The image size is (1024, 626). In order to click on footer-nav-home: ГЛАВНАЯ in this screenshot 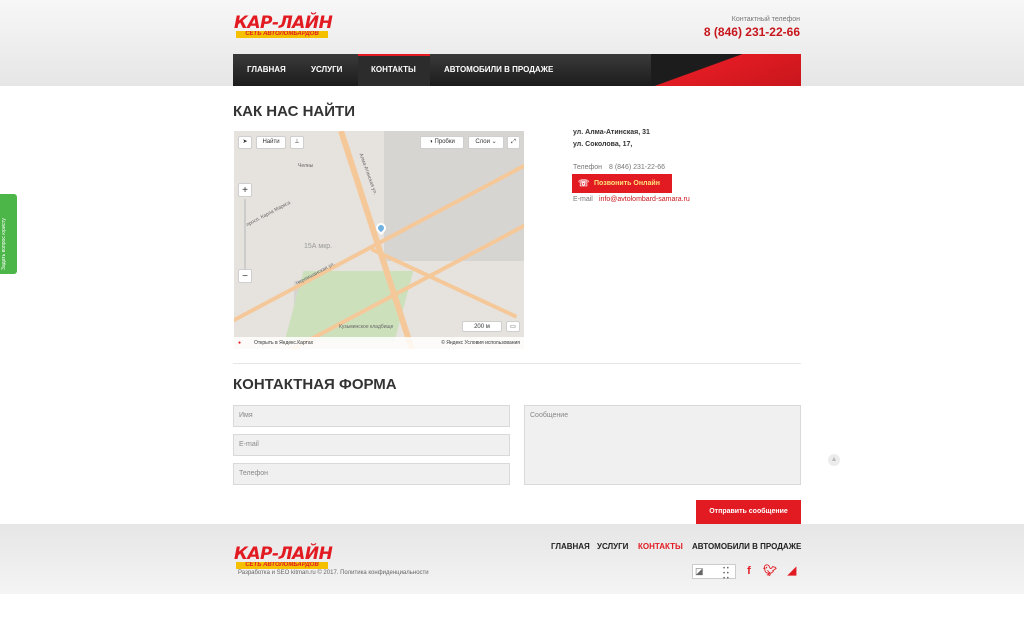, I will do `click(570, 546)`.